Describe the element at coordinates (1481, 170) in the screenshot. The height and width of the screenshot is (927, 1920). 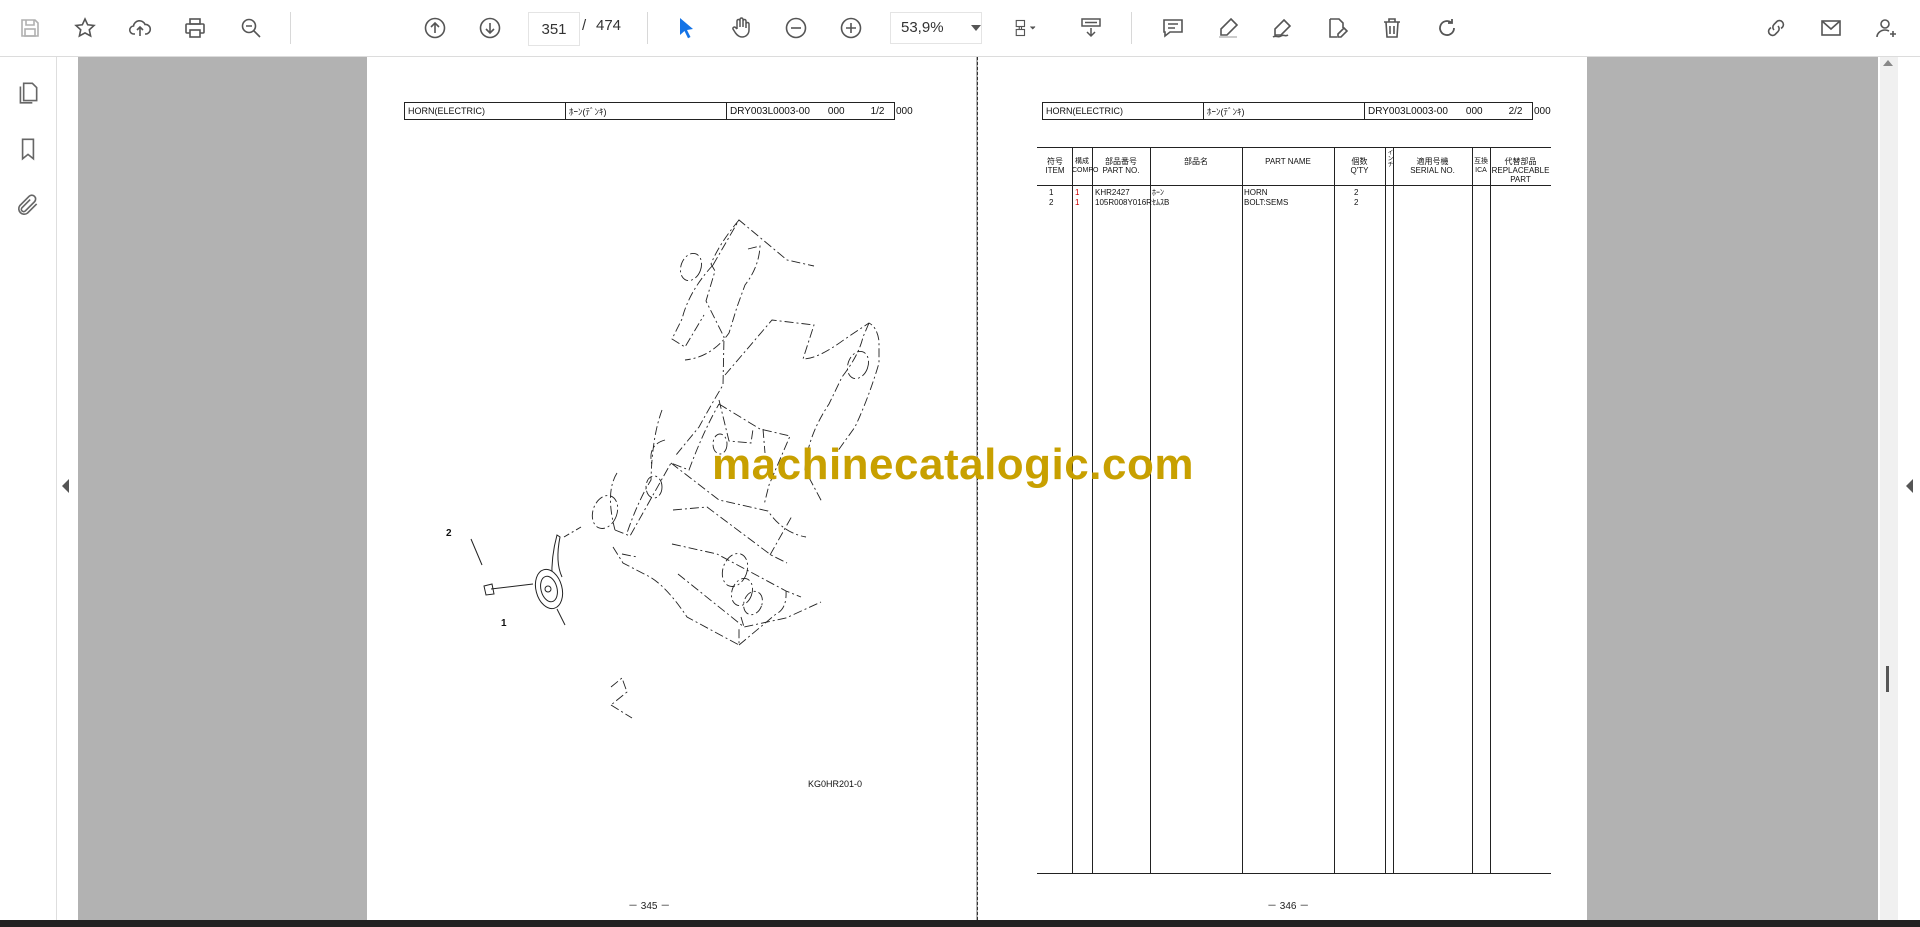
I see `col-en: ICA` at that location.